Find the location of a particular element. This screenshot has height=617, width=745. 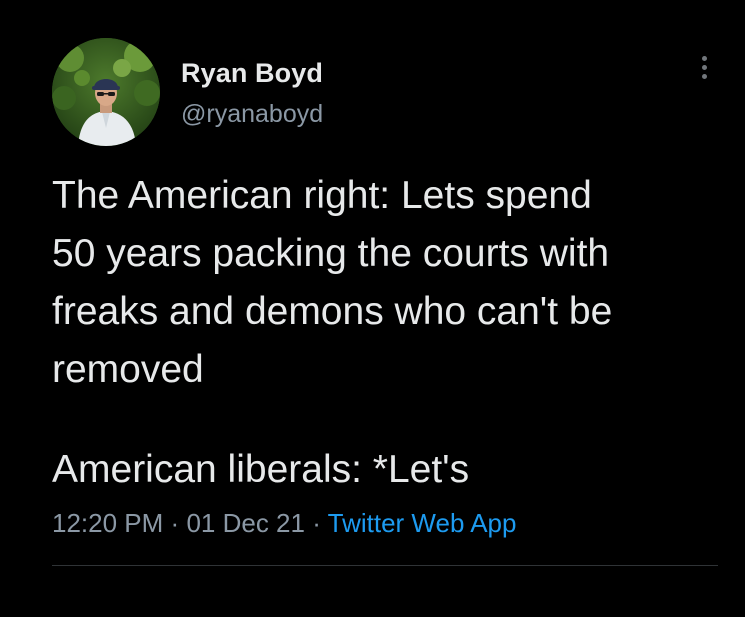

profile-photo-icon is located at coordinates (106, 92).